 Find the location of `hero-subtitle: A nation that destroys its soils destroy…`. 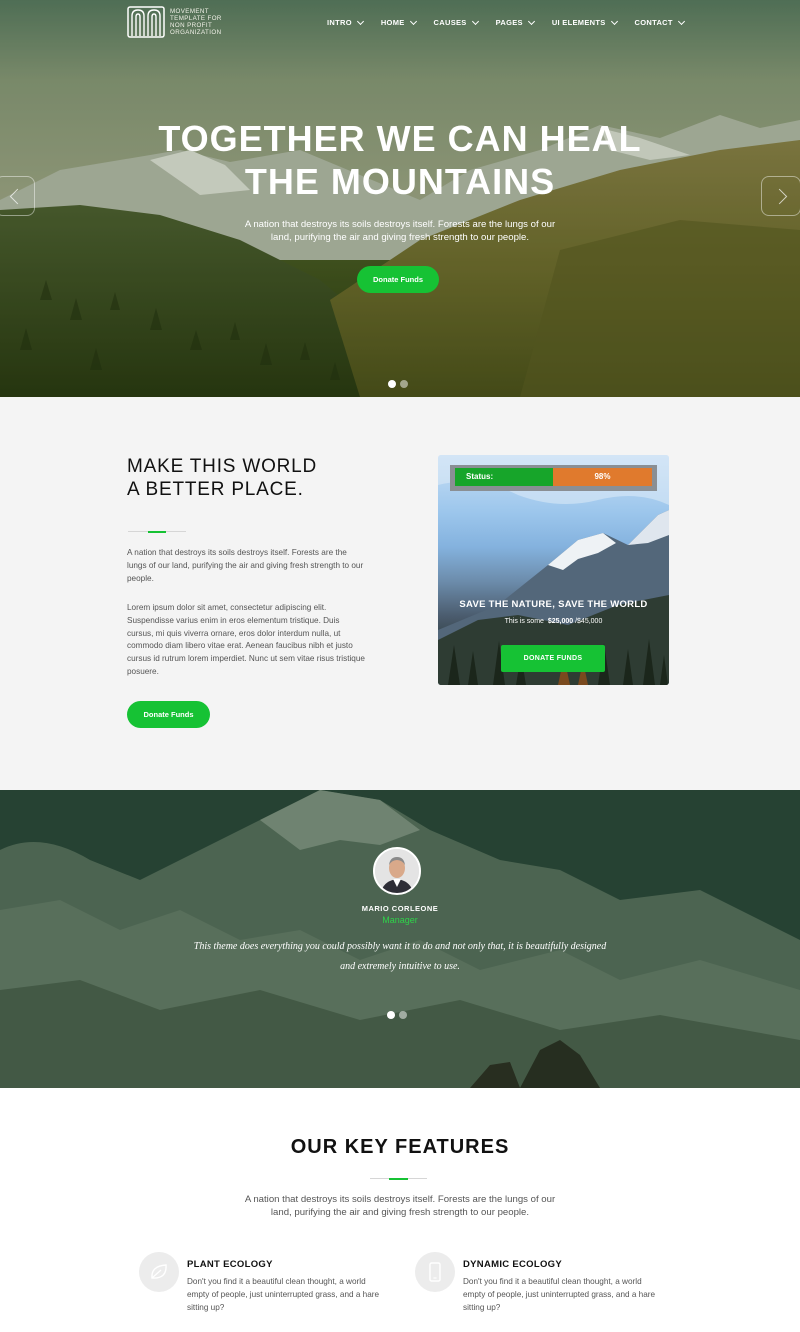

hero-subtitle: A nation that destroys its soils destroy… is located at coordinates (400, 231).